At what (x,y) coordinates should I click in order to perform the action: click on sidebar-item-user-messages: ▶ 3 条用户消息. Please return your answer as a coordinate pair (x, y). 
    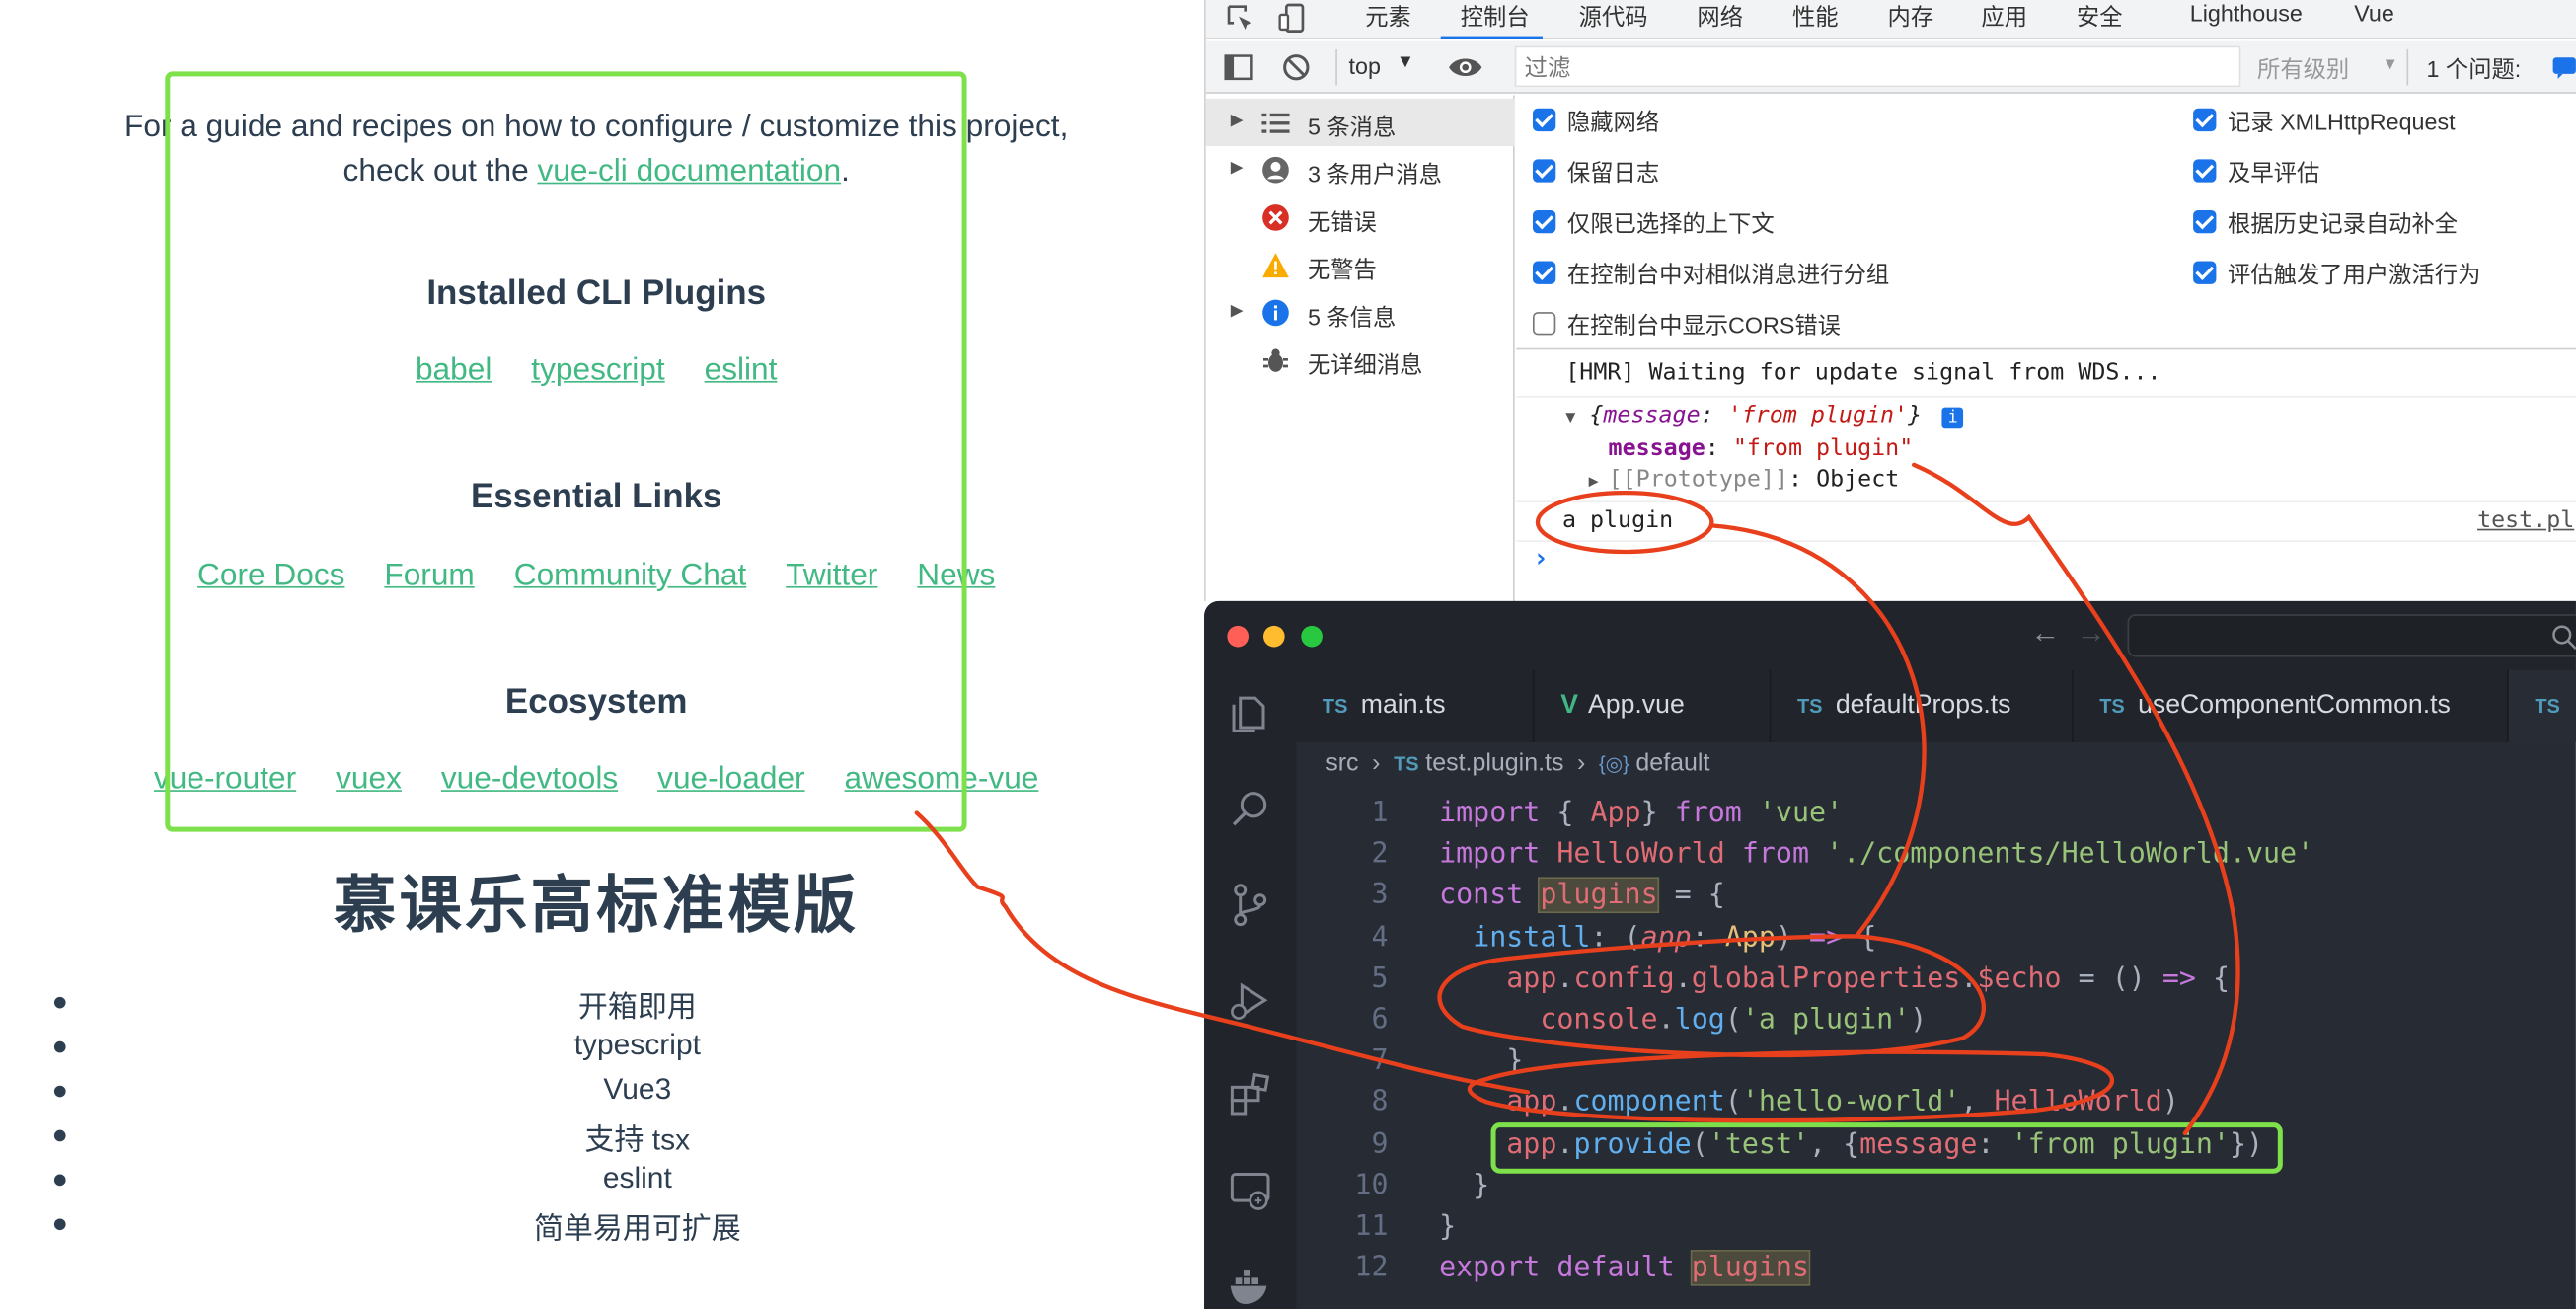
    Looking at the image, I should click on (1360, 169).